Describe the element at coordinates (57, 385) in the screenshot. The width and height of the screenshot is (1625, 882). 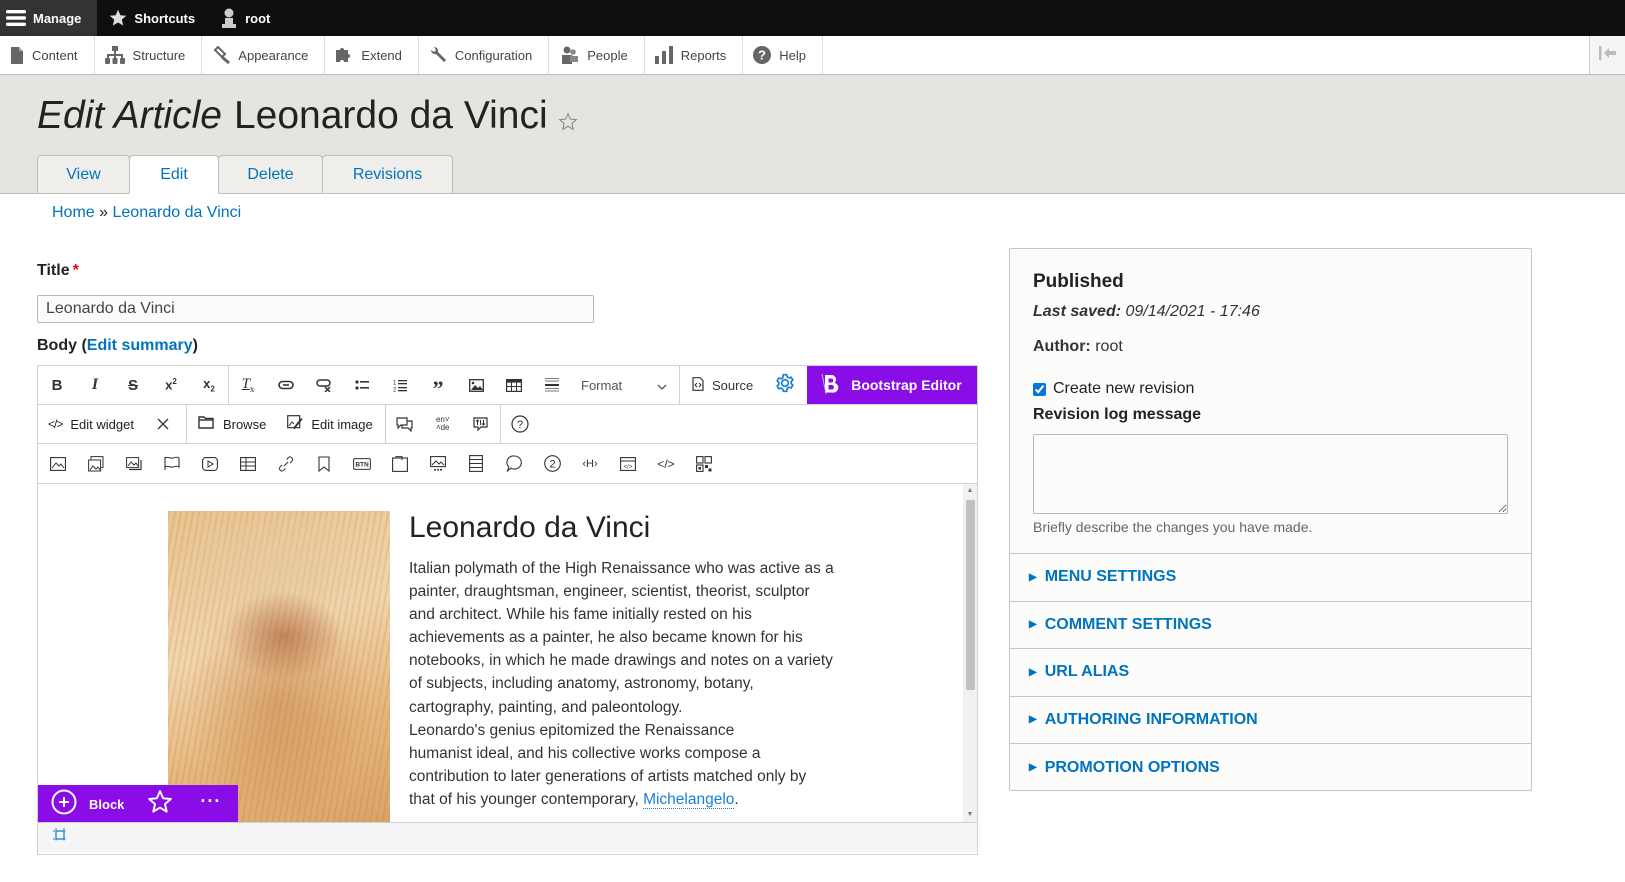
I see `bold-button: B` at that location.